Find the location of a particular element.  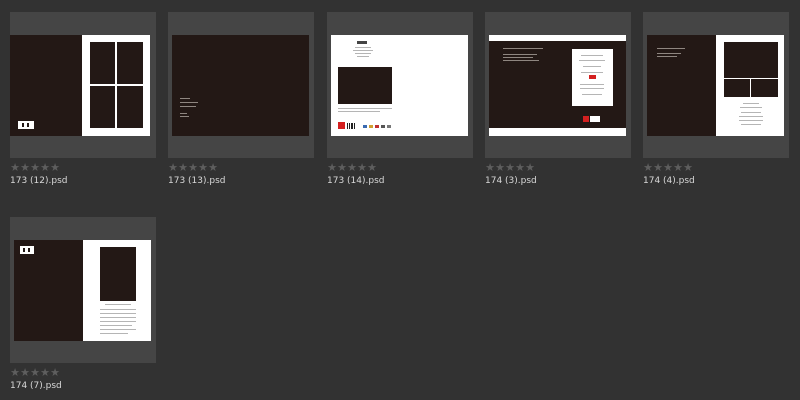

file-name: 173 (14).psd is located at coordinates (356, 181).